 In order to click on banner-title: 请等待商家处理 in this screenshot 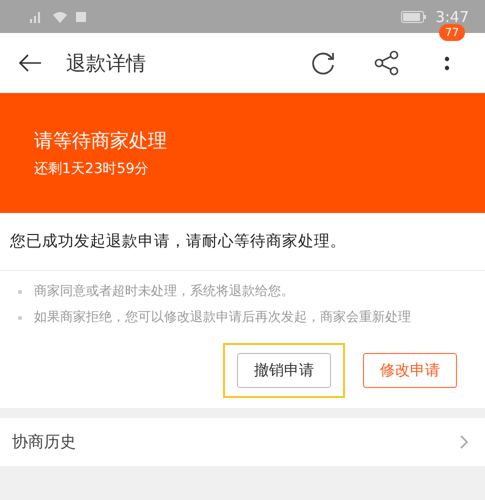, I will do `click(101, 141)`.